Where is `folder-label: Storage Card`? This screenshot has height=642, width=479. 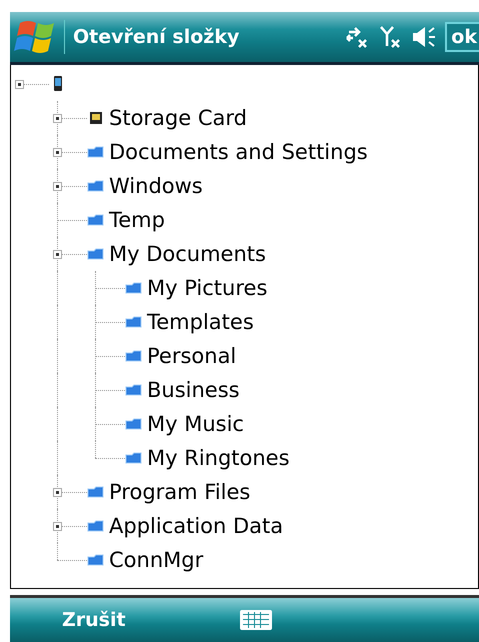
folder-label: Storage Card is located at coordinates (178, 118).